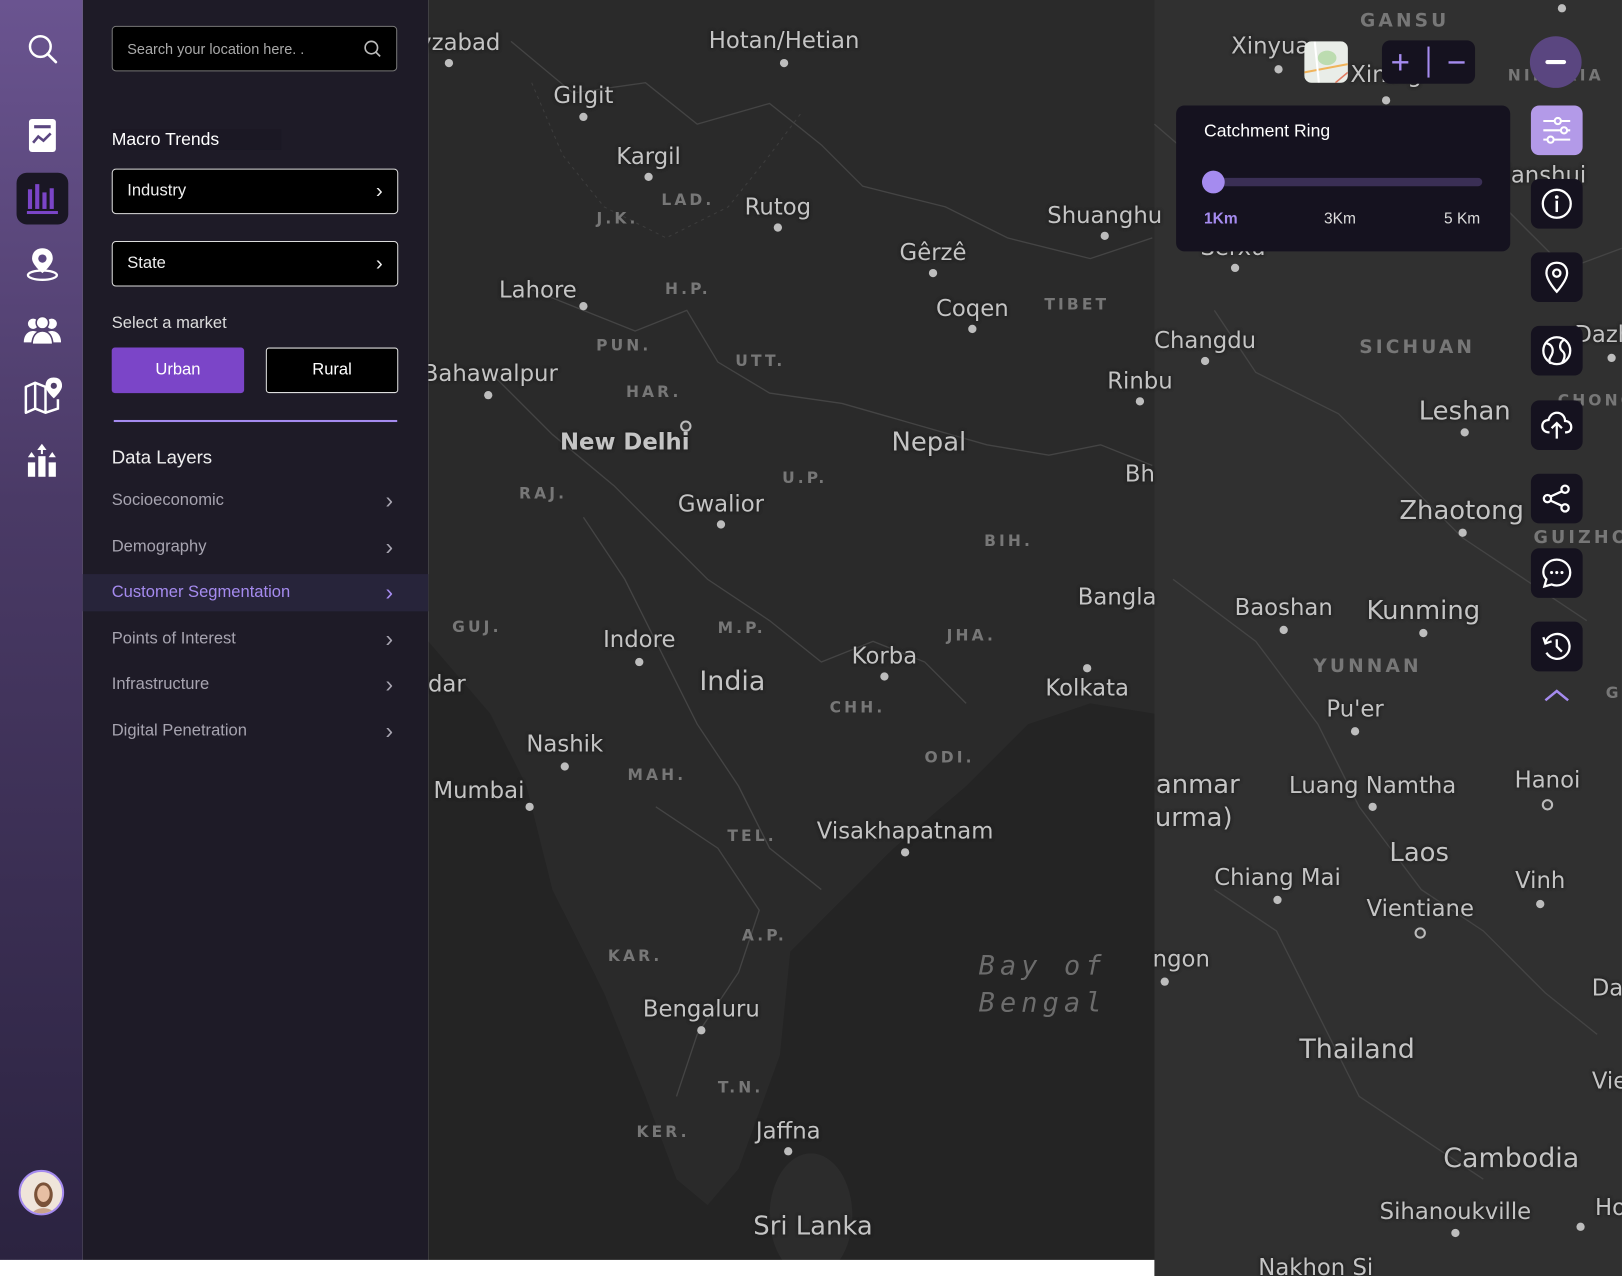  Describe the element at coordinates (1270, 46) in the screenshot. I see `map-label: Xinyua` at that location.